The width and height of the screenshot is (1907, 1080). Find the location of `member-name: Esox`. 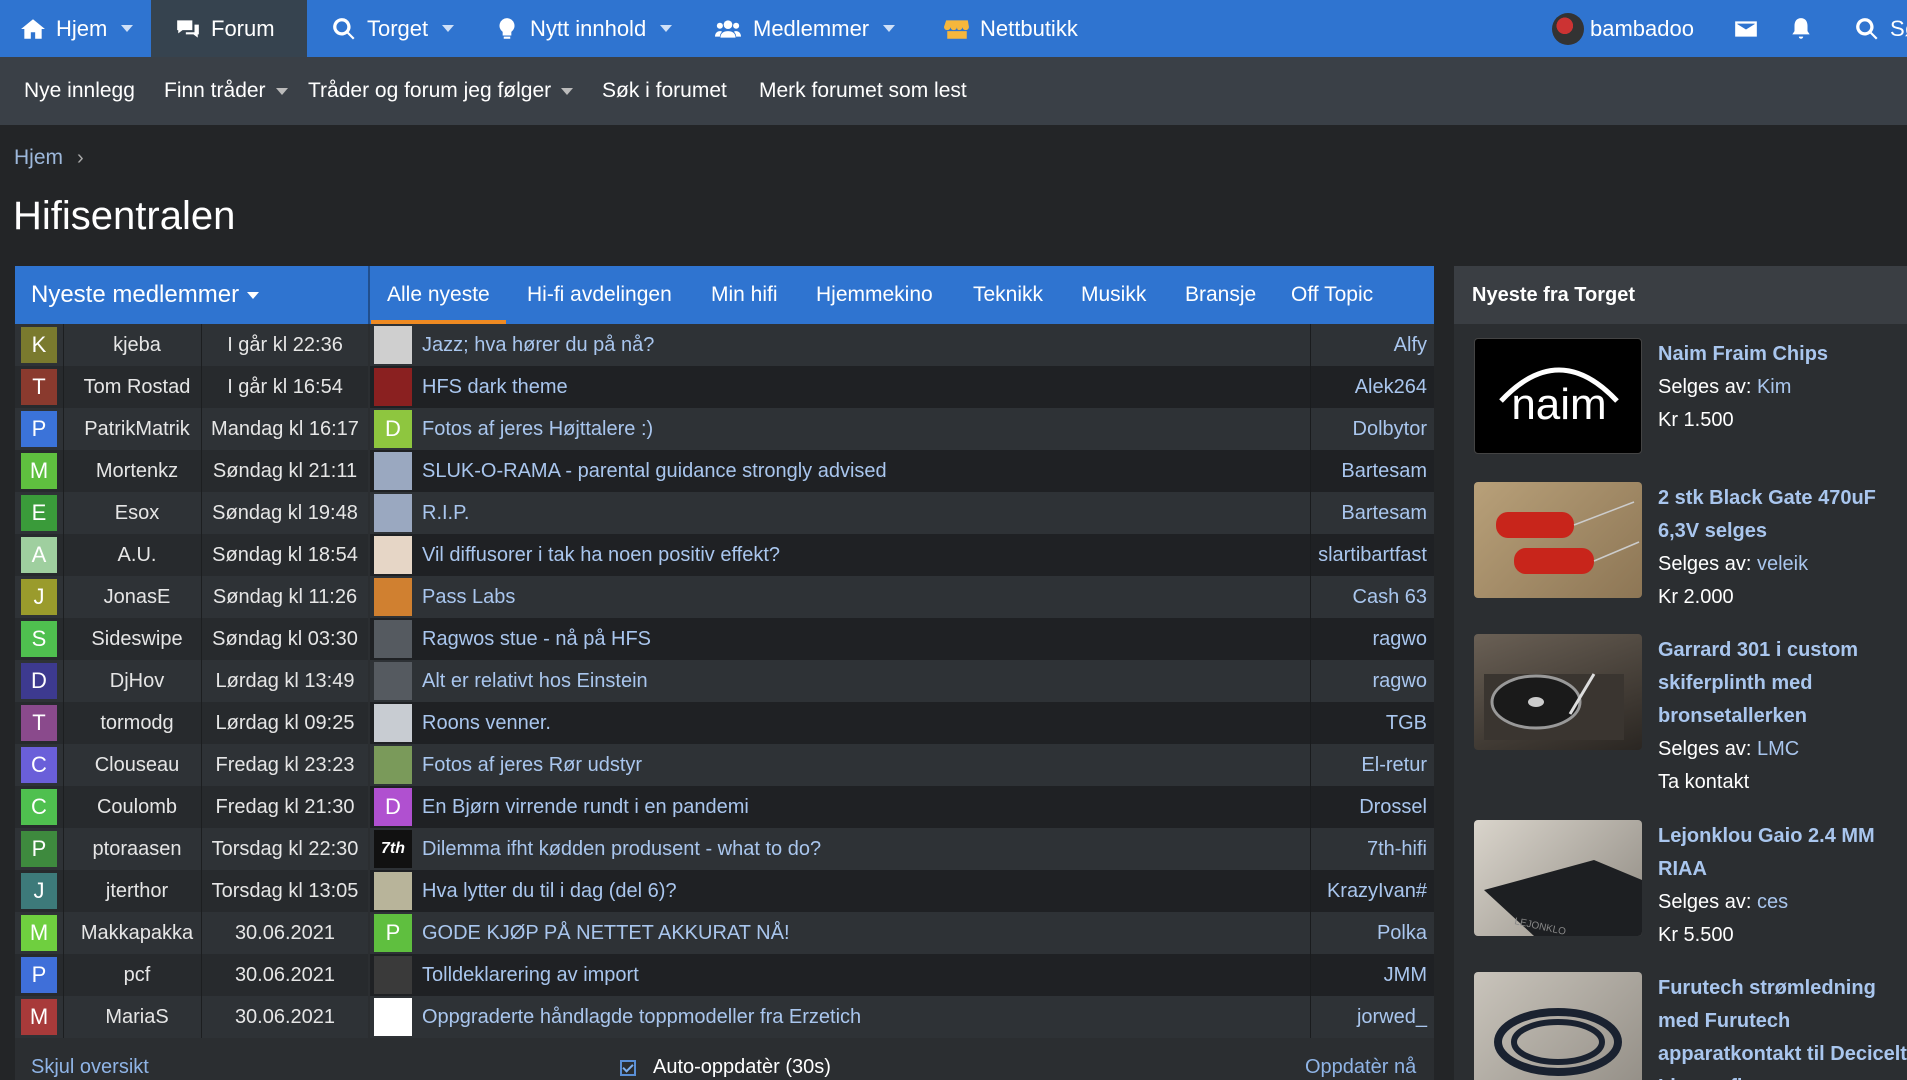

member-name: Esox is located at coordinates (137, 513).